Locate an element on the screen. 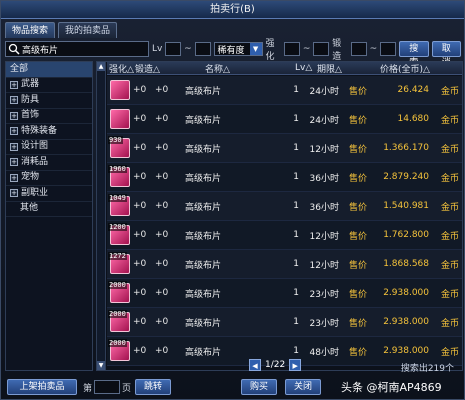 The width and height of the screenshot is (465, 400). row-price: 26.424 is located at coordinates (413, 90).